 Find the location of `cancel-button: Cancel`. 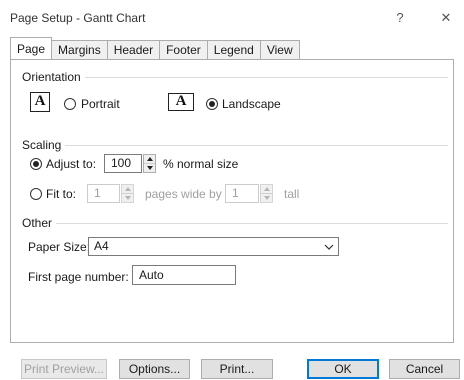

cancel-button: Cancel is located at coordinates (424, 369).